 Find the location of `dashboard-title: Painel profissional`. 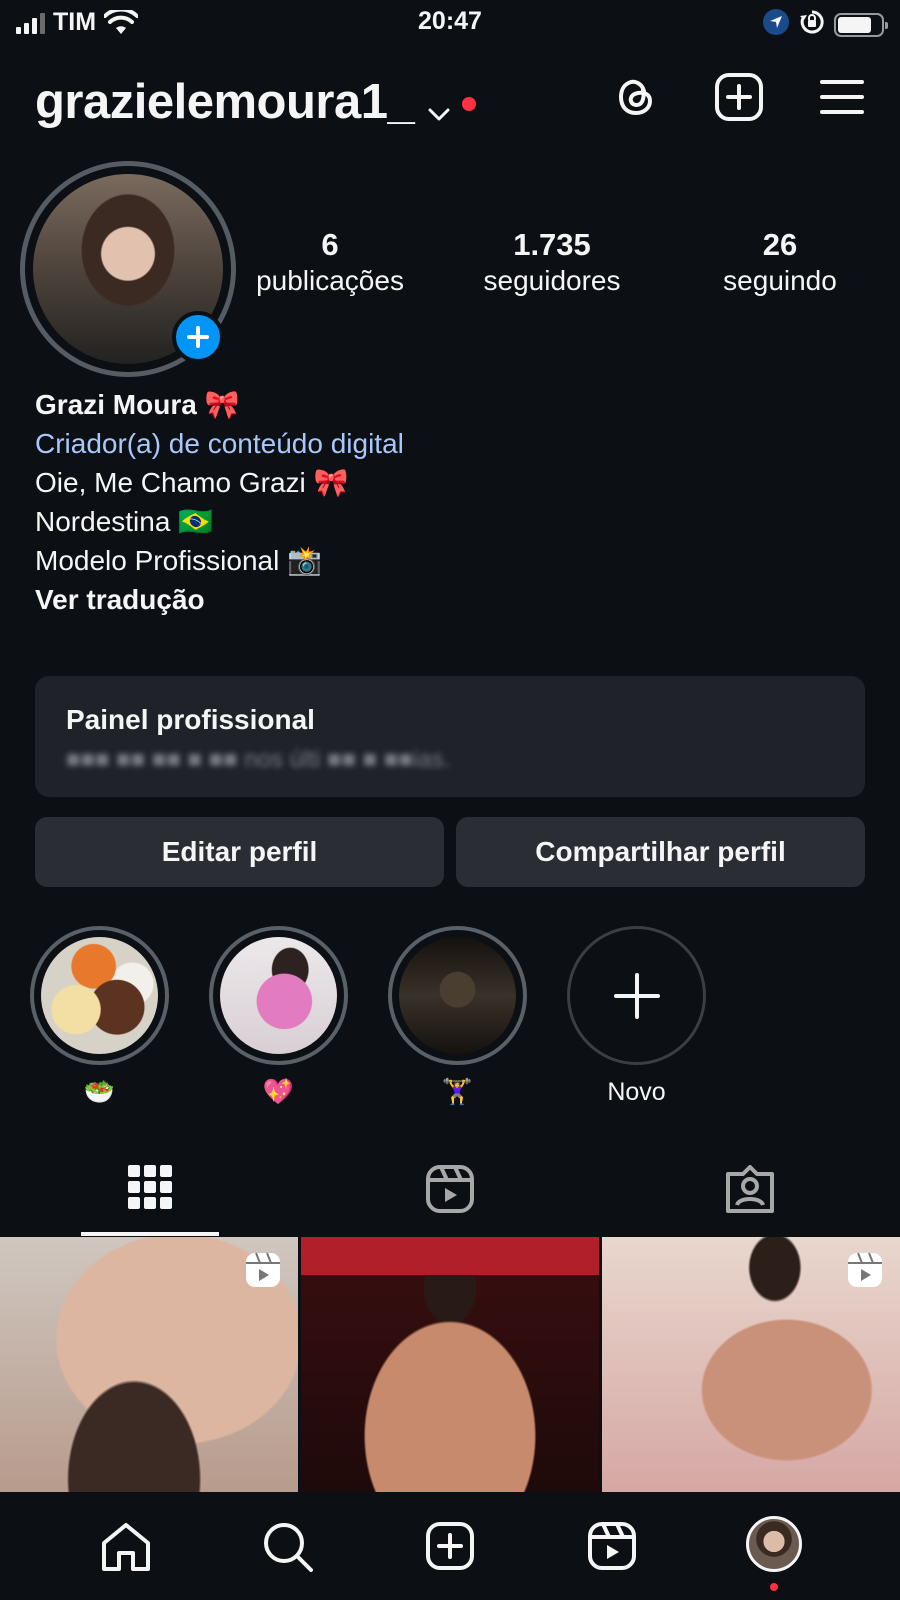

dashboard-title: Painel profissional is located at coordinates (190, 719).